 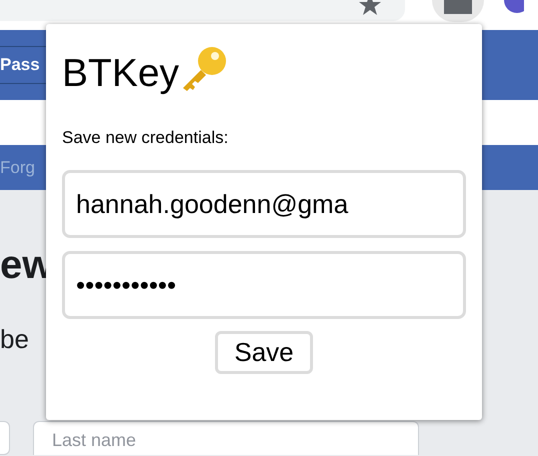 I want to click on last-name-field: Last name, so click(x=226, y=438).